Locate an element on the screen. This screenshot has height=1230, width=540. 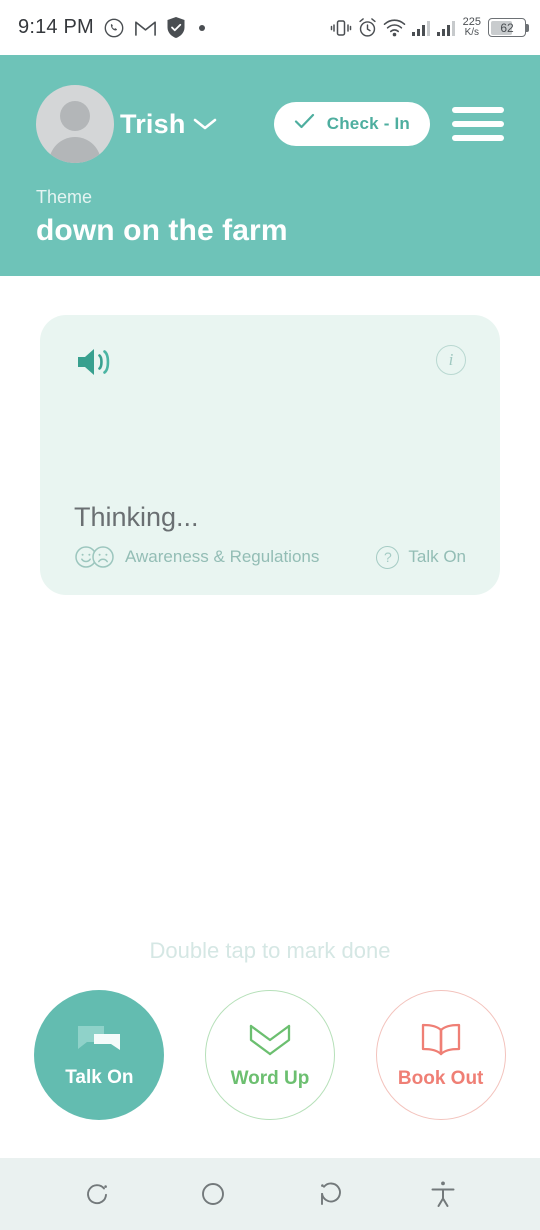
signal-sim2-icon is located at coordinates (446, 28).